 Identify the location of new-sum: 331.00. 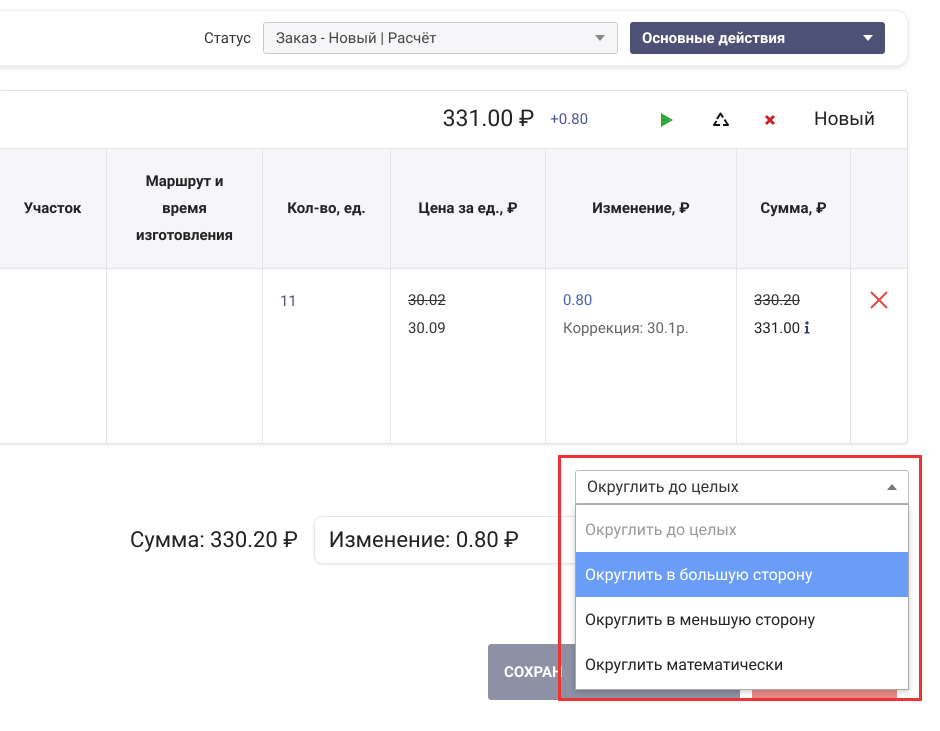
(777, 328).